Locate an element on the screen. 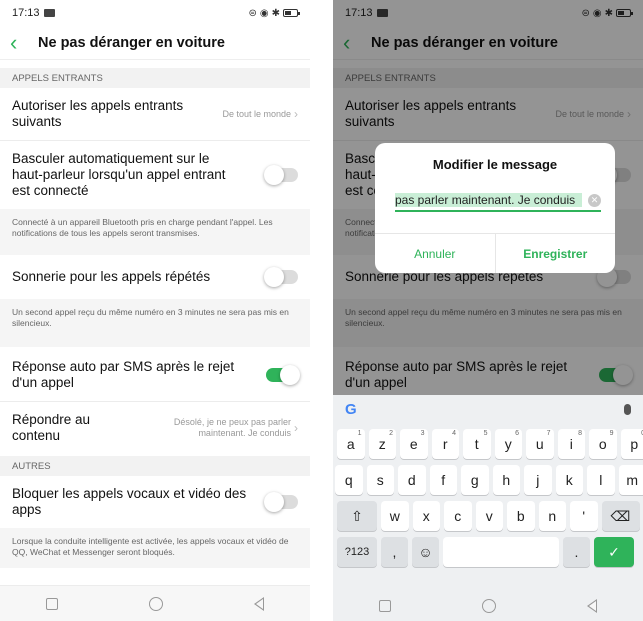  microphone-icon is located at coordinates (627, 409).